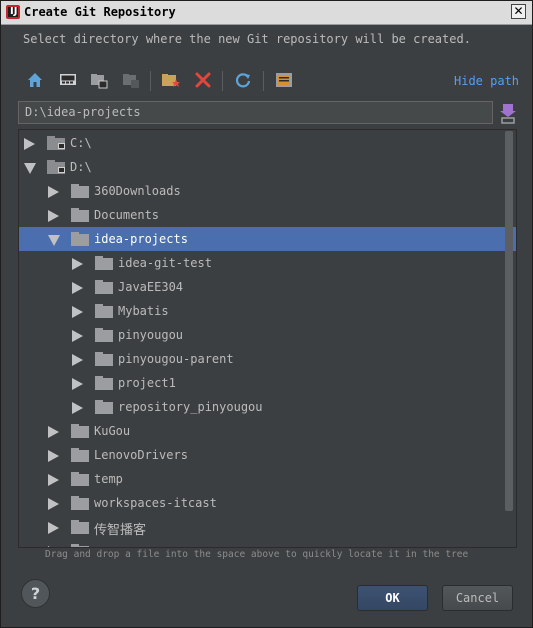 The width and height of the screenshot is (533, 628). I want to click on intellij-app-icon: IJ, so click(13, 12).